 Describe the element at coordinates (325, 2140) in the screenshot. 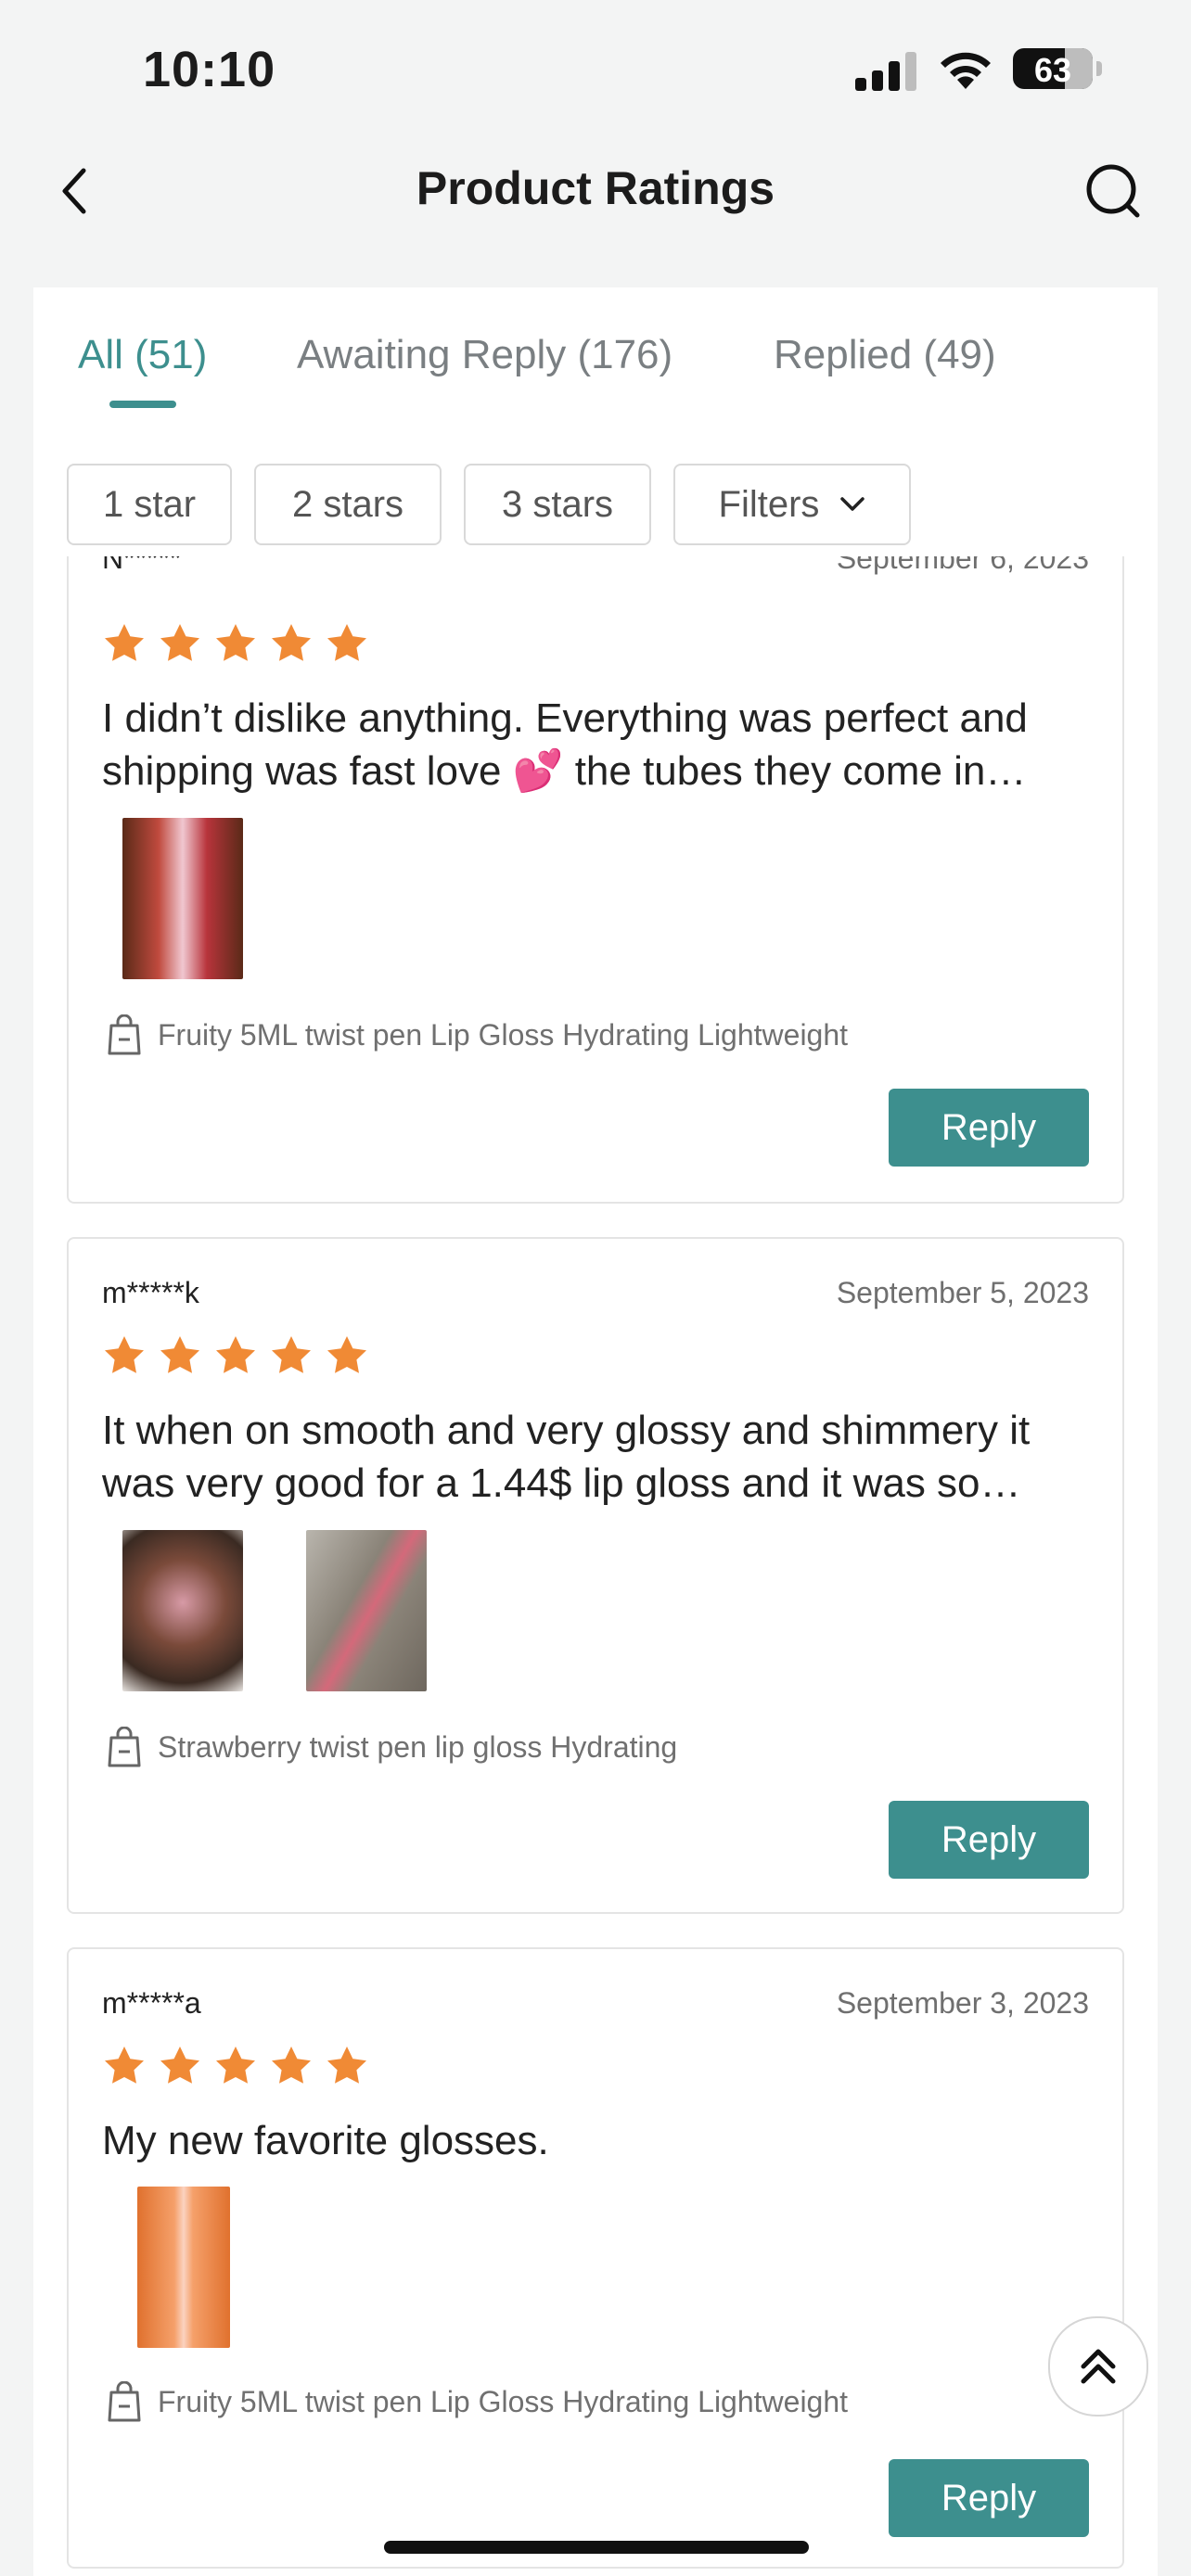

I see `review-text: My new favorite glosses.` at that location.